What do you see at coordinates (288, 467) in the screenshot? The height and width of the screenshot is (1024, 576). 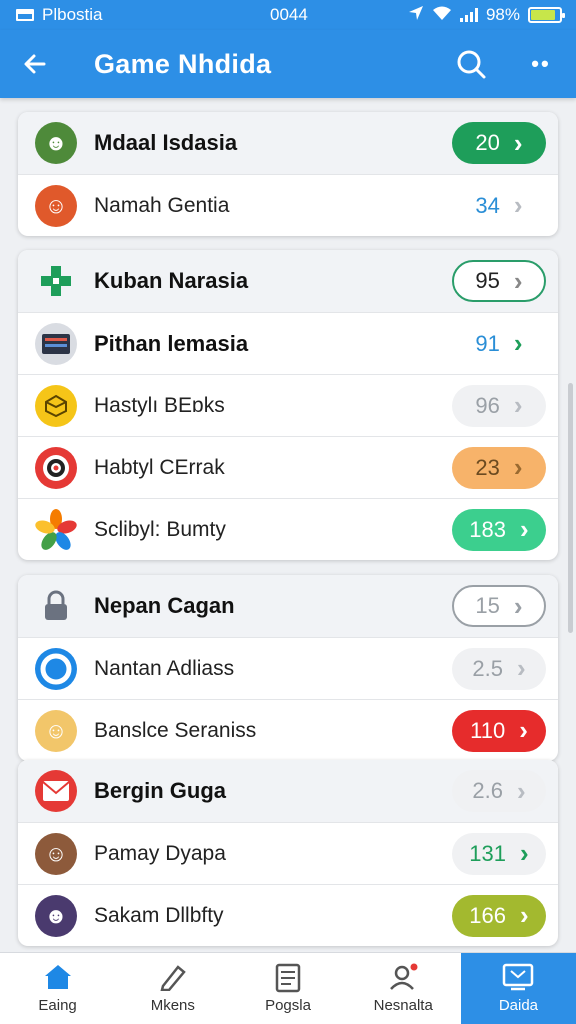 I see `list-item: Habtyl CErrak 23 ›` at bounding box center [288, 467].